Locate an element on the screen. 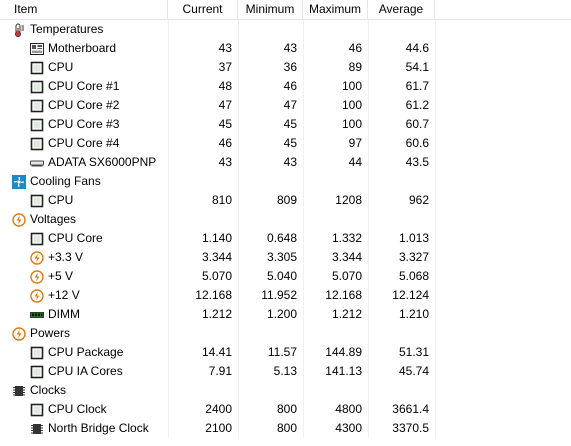  group-name: Temperatures is located at coordinates (84, 29).